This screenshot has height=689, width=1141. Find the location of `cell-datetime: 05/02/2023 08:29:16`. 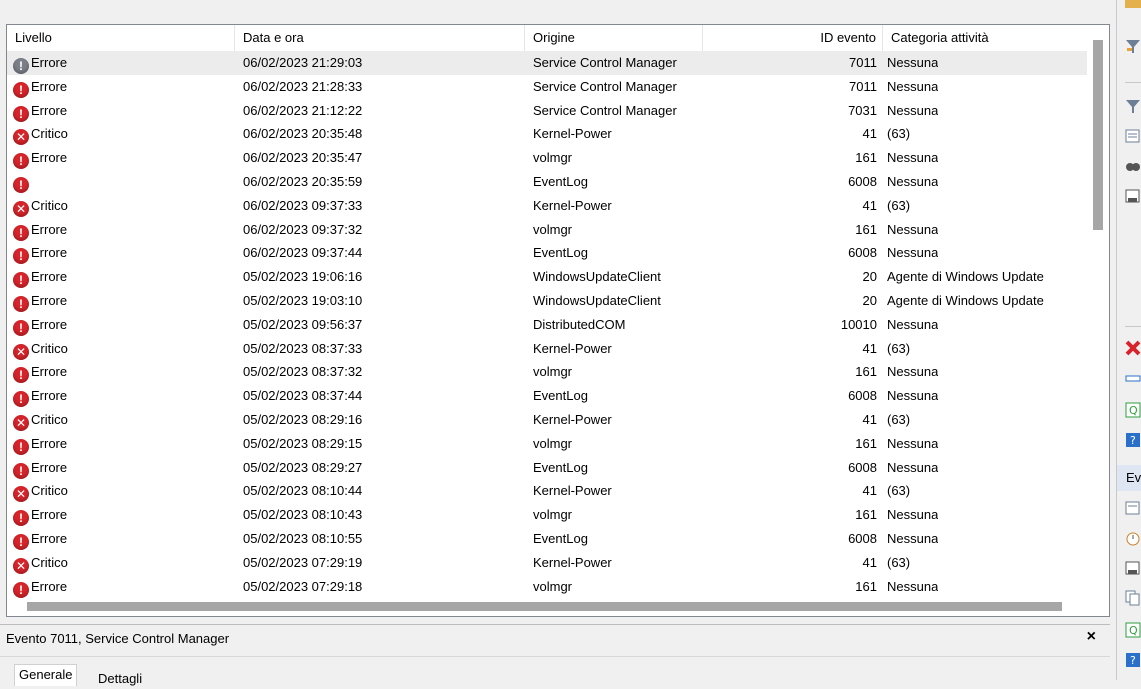

cell-datetime: 05/02/2023 08:29:16 is located at coordinates (303, 419).